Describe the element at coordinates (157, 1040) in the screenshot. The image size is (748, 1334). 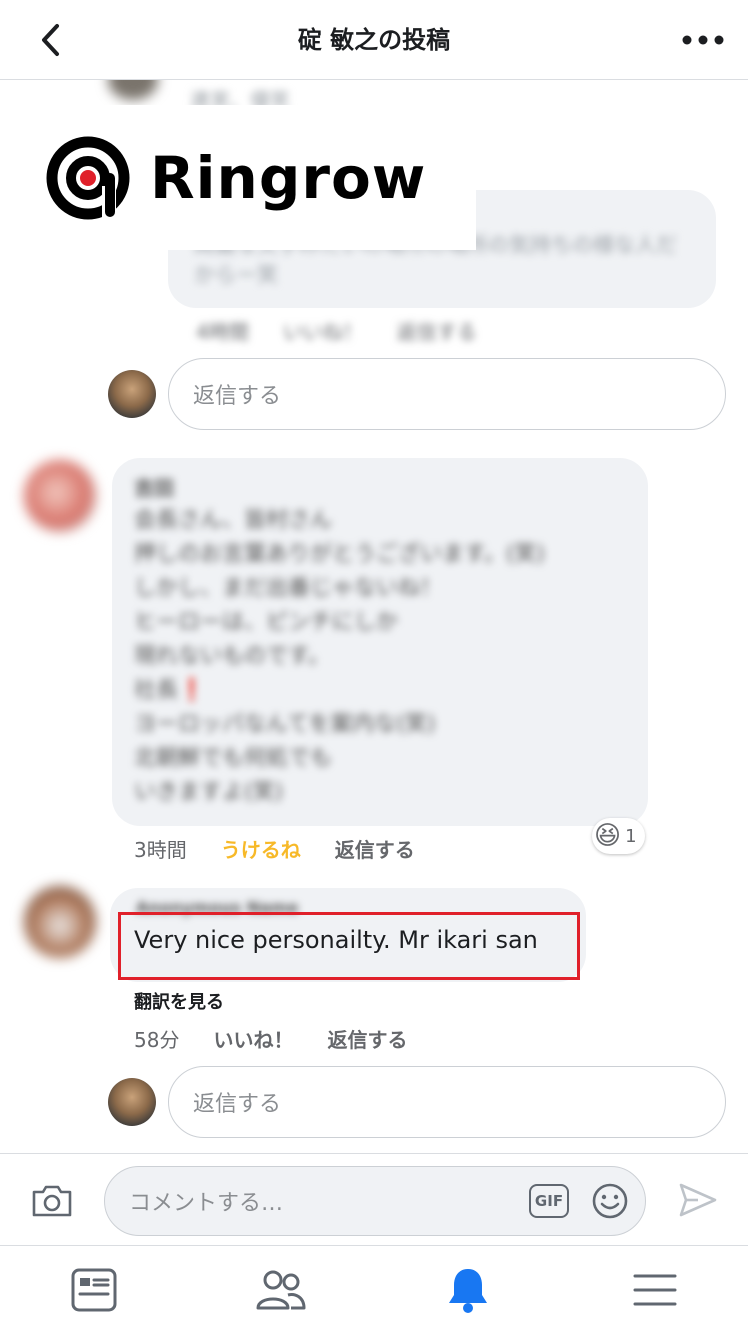
I see `comment-time: 58分` at that location.